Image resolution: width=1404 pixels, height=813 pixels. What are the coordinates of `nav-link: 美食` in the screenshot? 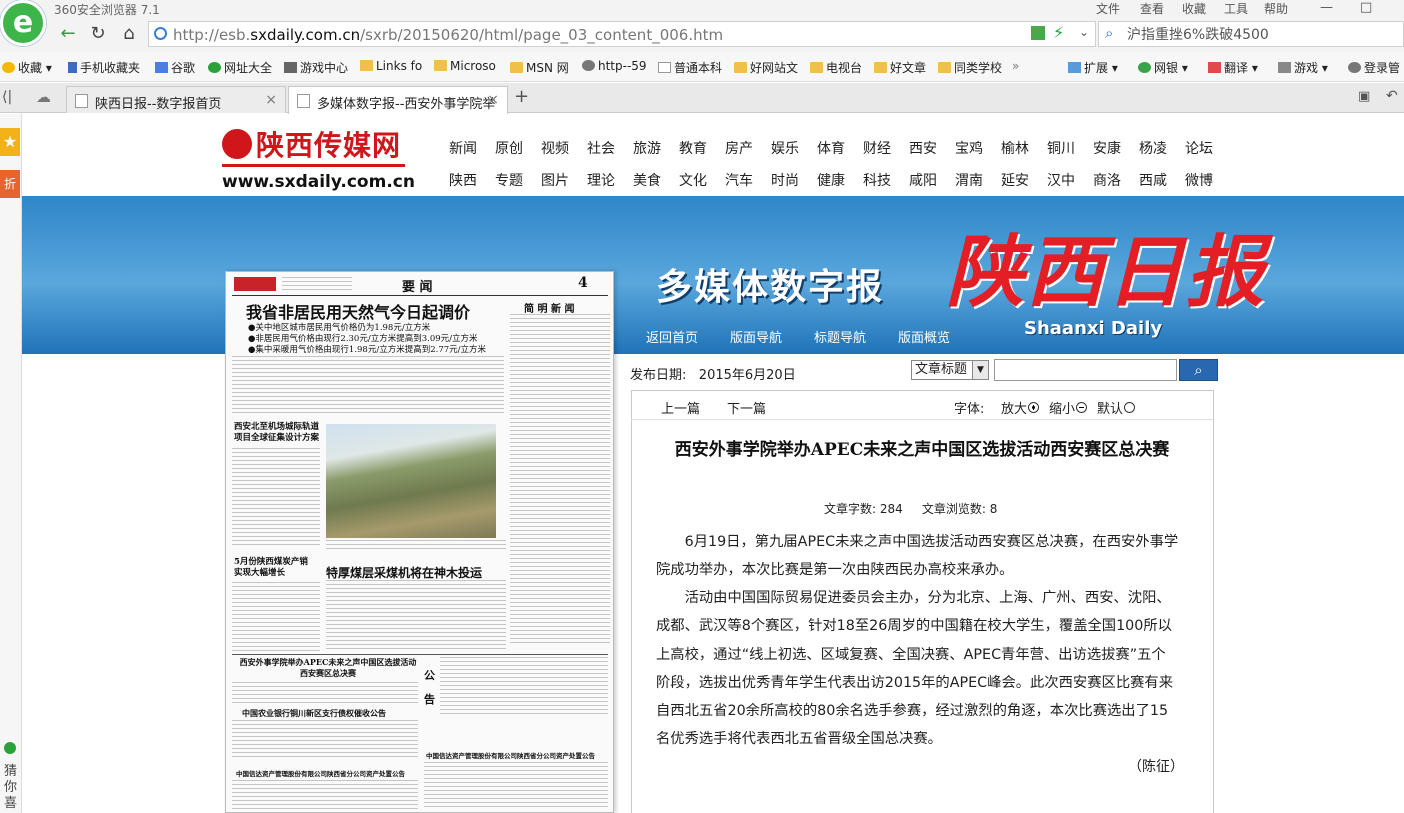 It's located at (647, 180).